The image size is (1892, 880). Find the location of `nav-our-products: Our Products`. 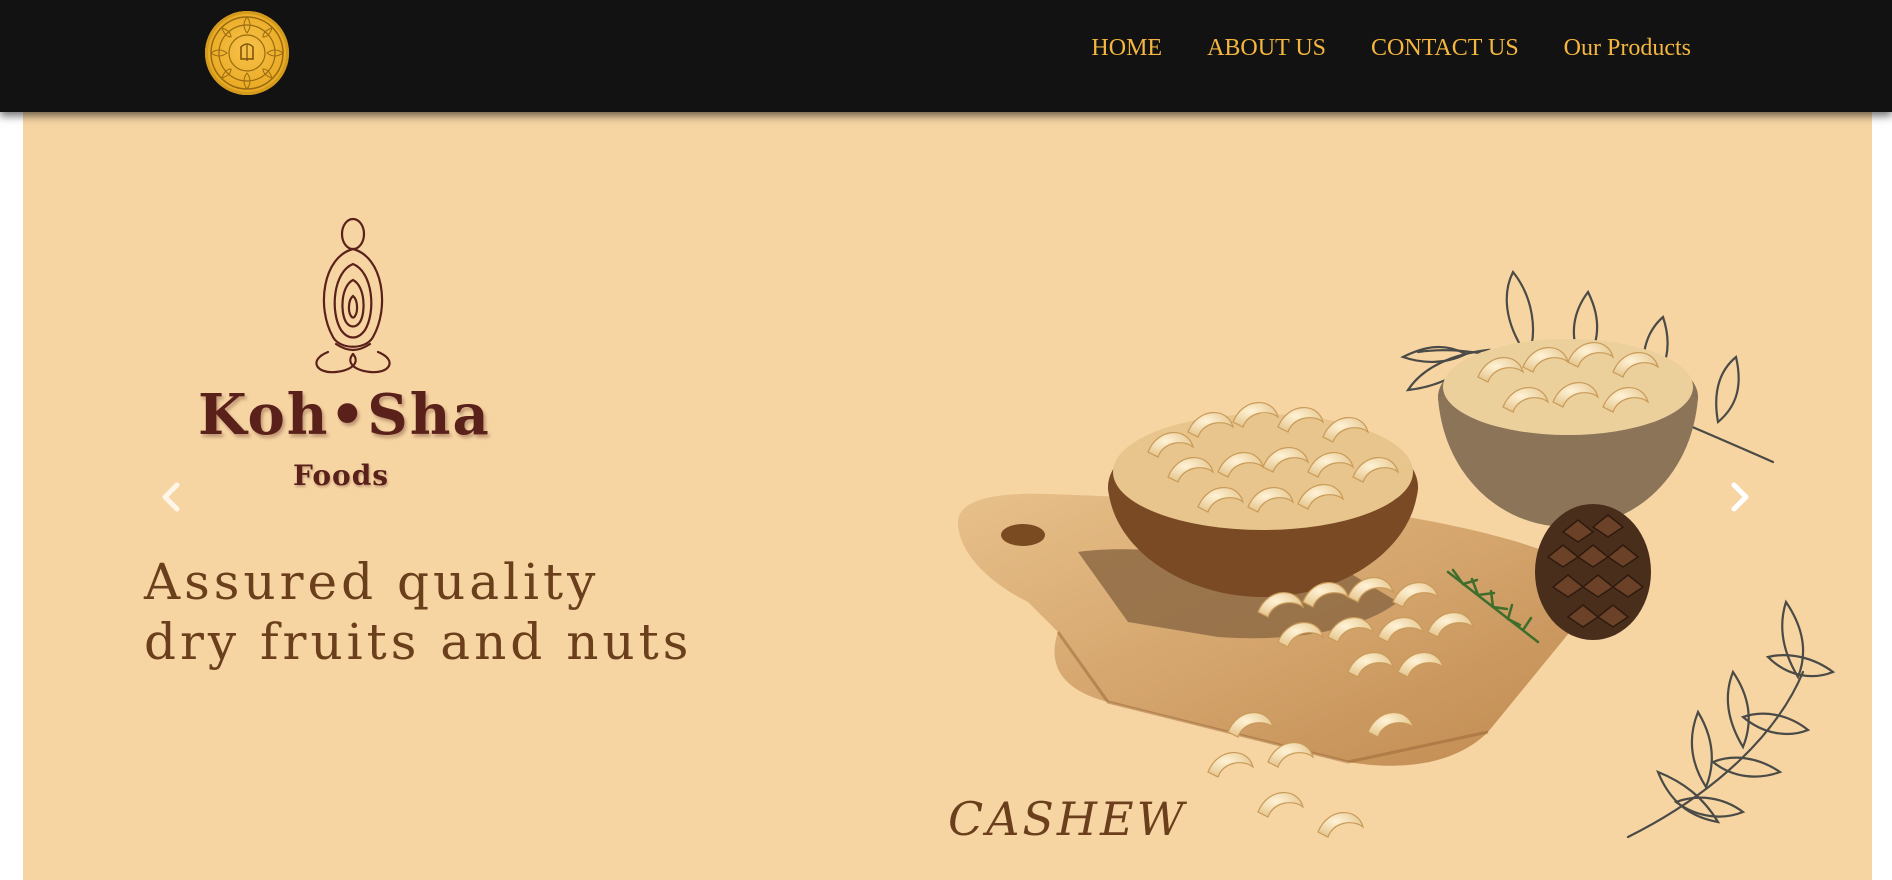

nav-our-products: Our Products is located at coordinates (1627, 48).